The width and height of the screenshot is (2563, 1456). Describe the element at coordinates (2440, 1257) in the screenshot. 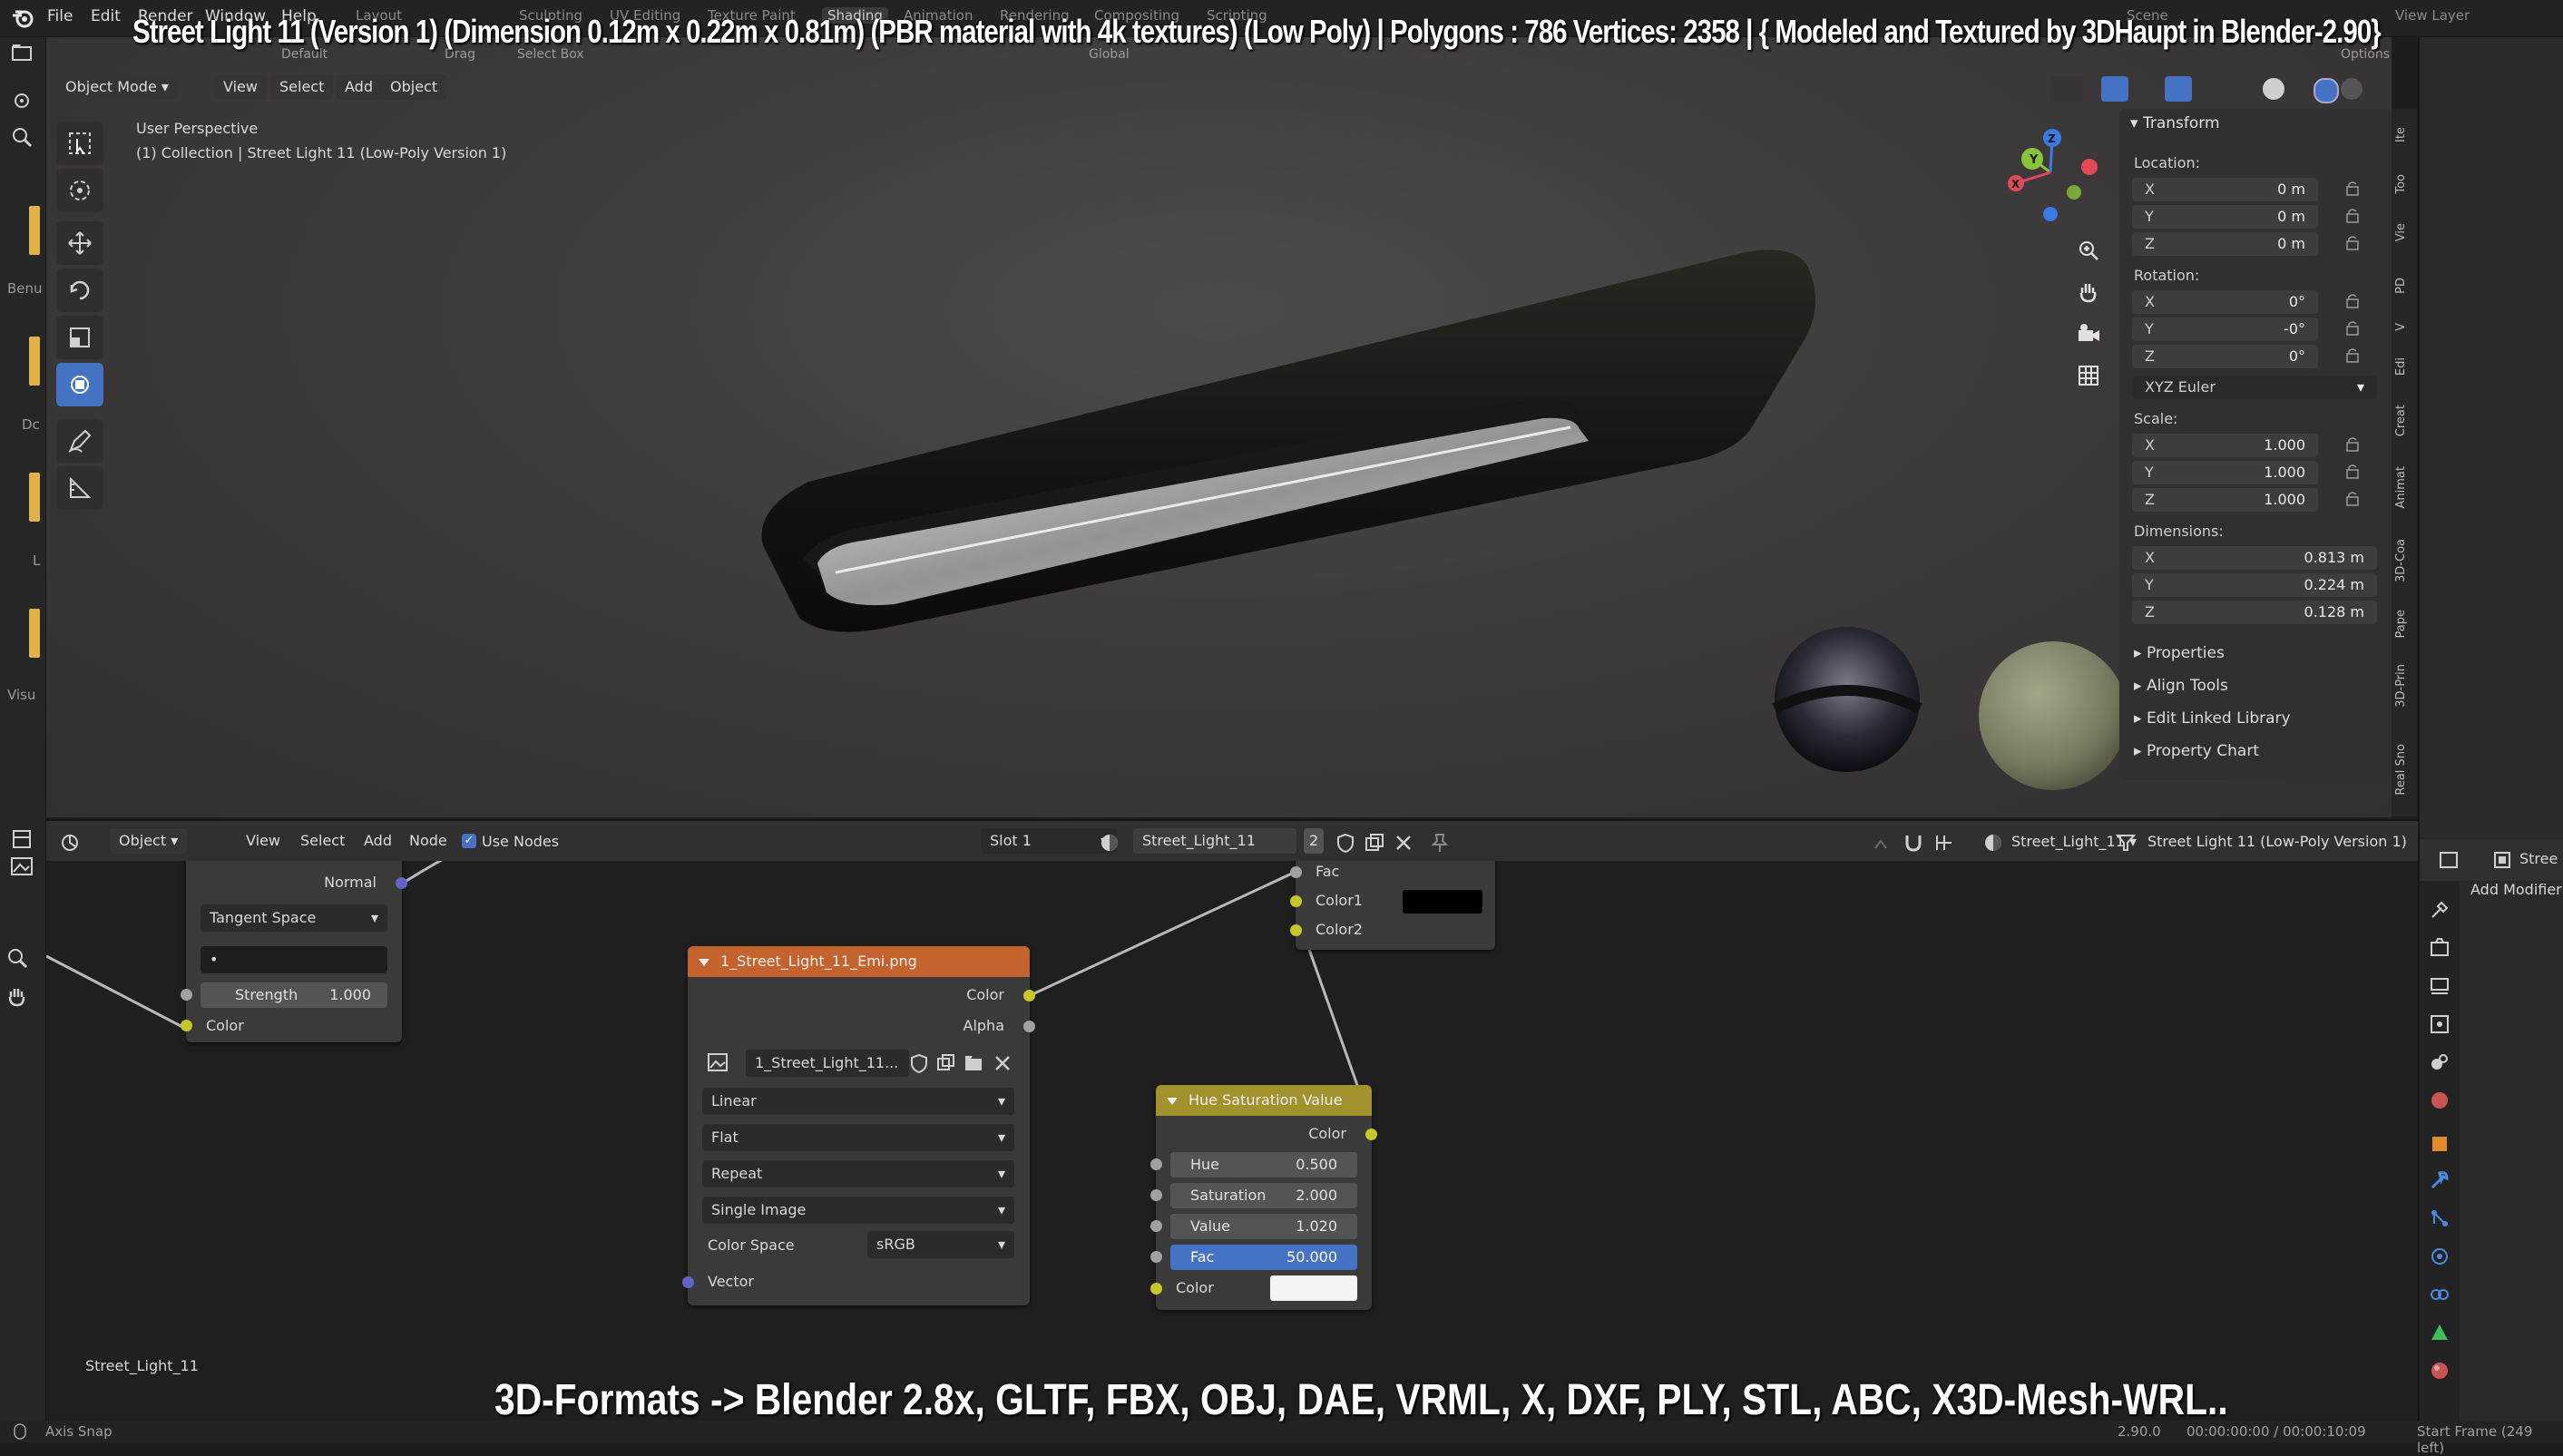

I see `physics-icon` at that location.